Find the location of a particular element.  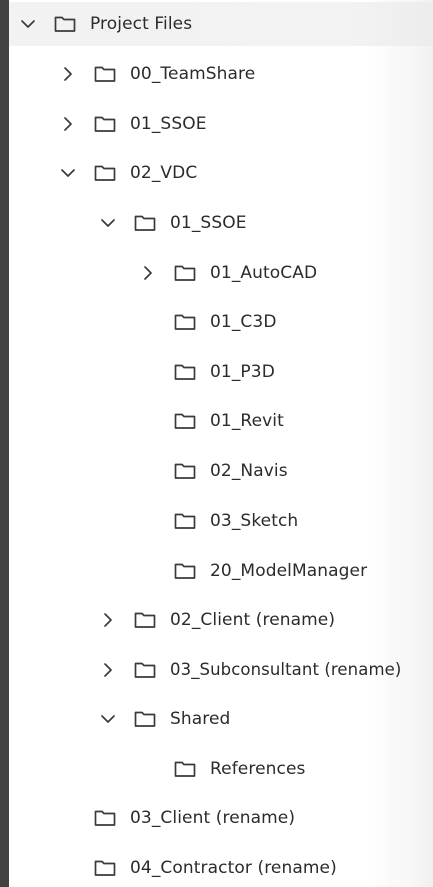

tree-item-label: References is located at coordinates (258, 769).